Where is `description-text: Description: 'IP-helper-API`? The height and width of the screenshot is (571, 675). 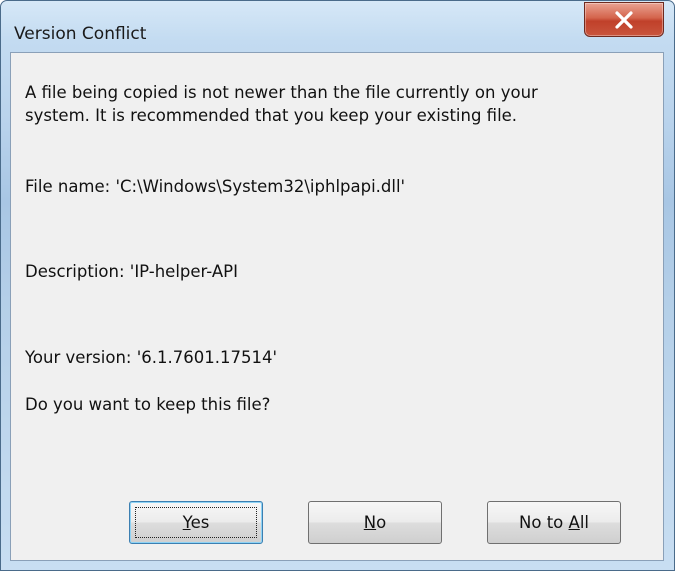 description-text: Description: 'IP-helper-API is located at coordinates (131, 271).